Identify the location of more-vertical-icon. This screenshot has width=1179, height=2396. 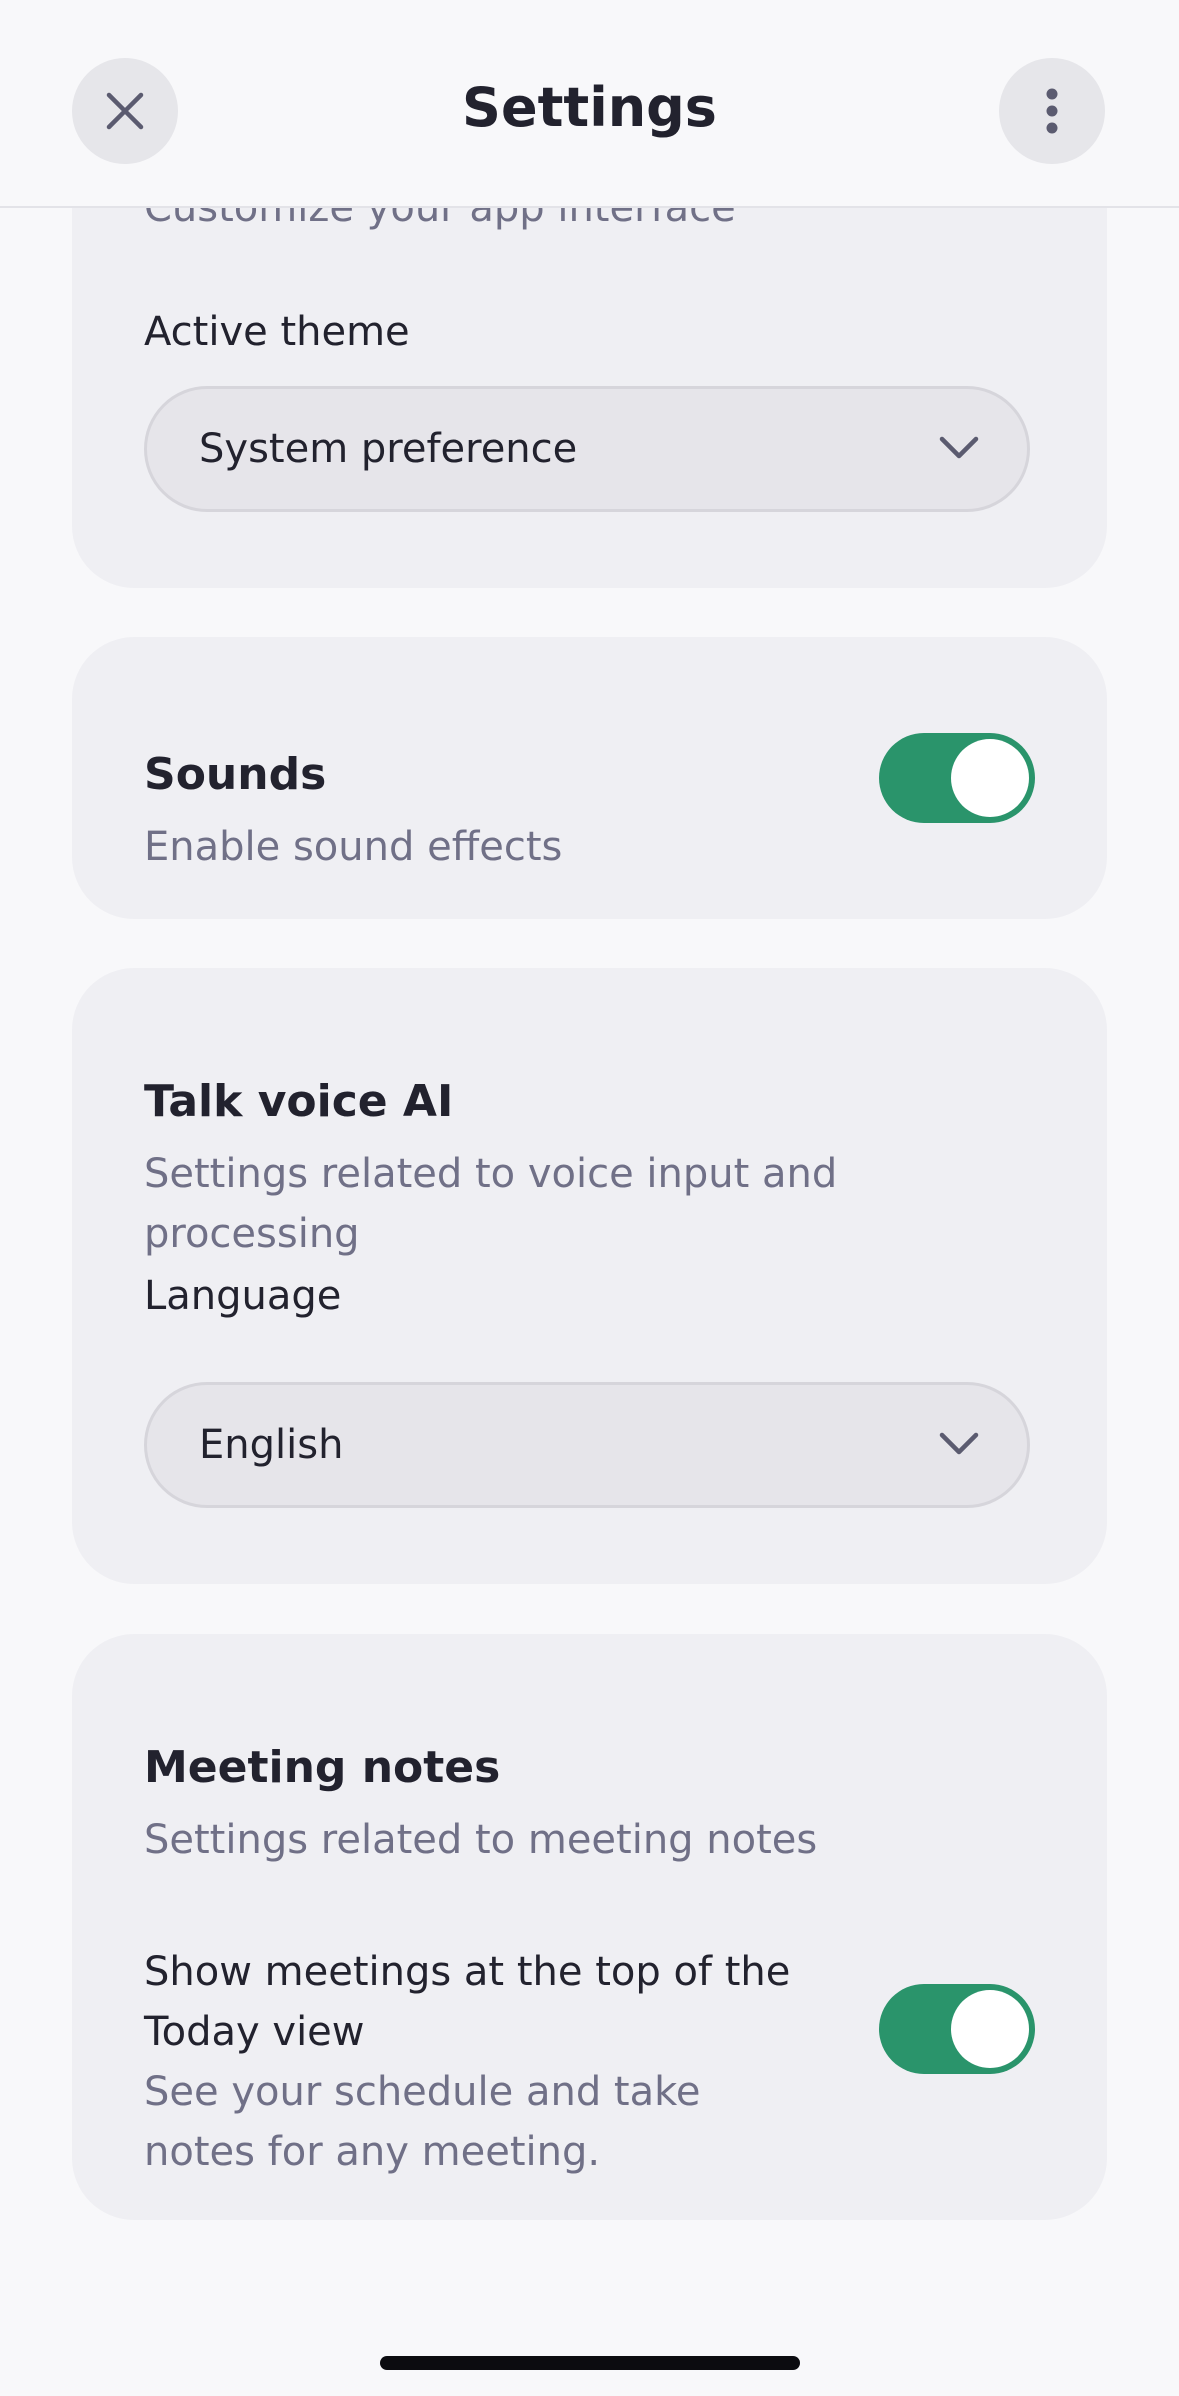
(1052, 111).